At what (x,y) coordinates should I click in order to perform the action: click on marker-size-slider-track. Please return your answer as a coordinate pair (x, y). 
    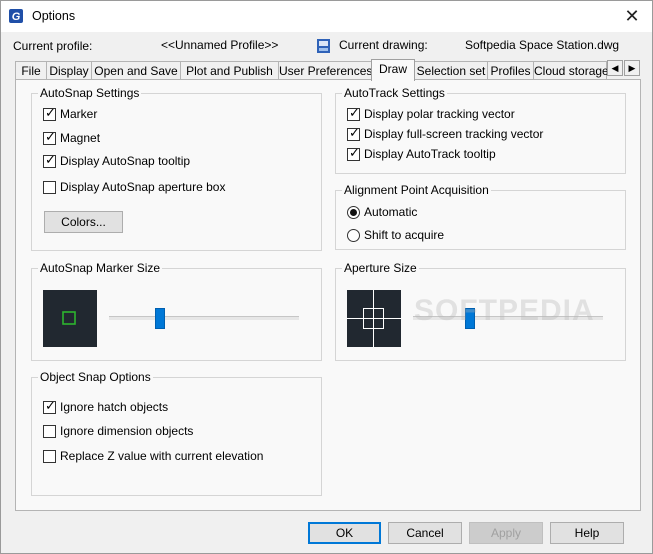
    Looking at the image, I should click on (204, 318).